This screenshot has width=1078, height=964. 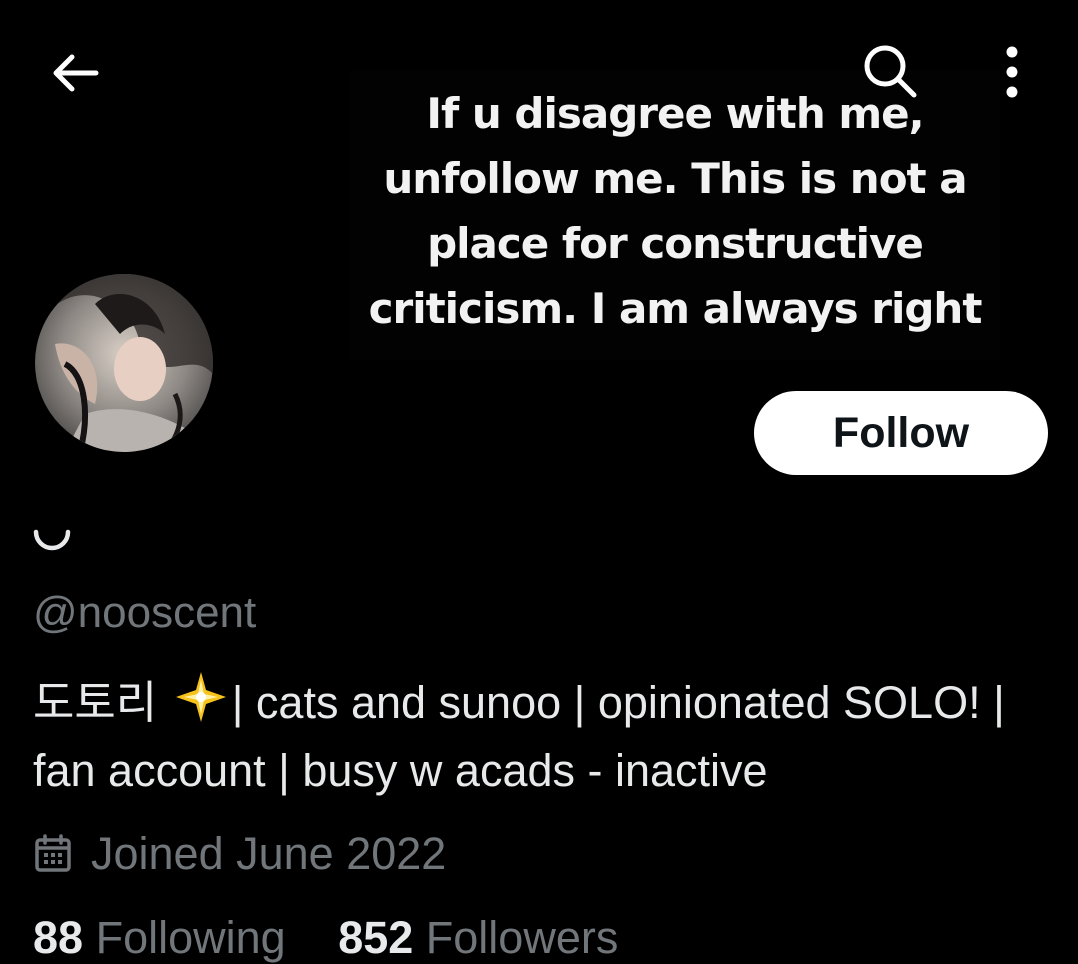 I want to click on avatar-photo, so click(x=124, y=363).